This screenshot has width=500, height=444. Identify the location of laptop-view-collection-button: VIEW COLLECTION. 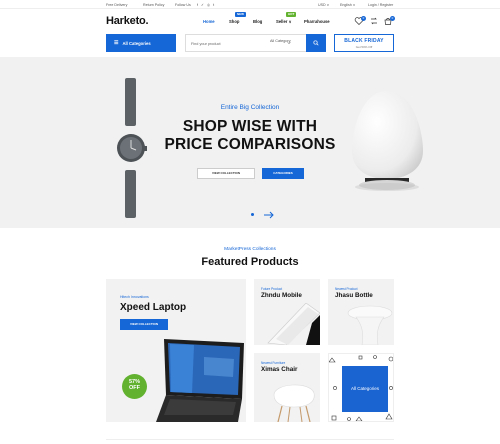
(144, 324).